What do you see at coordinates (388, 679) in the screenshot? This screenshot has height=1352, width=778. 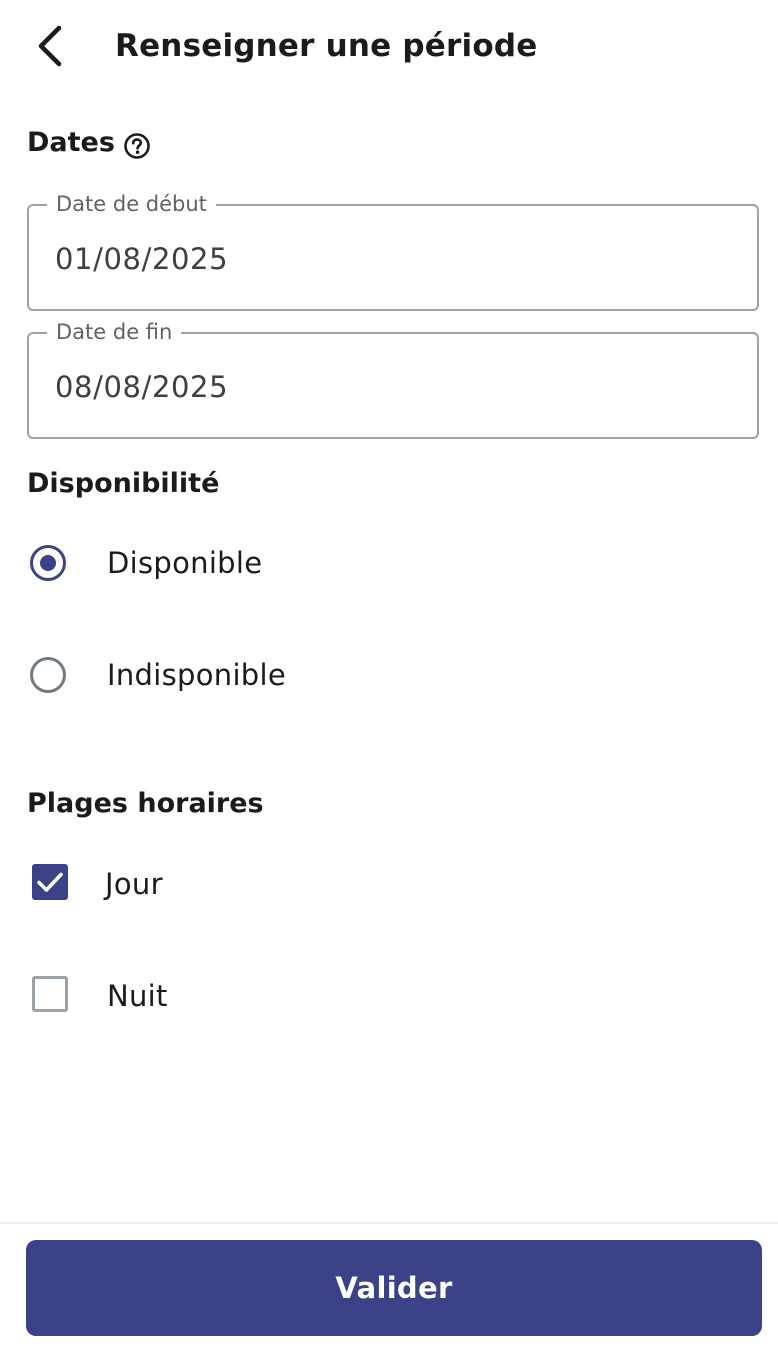 I see `radio-option-indisponible: Indisponible` at bounding box center [388, 679].